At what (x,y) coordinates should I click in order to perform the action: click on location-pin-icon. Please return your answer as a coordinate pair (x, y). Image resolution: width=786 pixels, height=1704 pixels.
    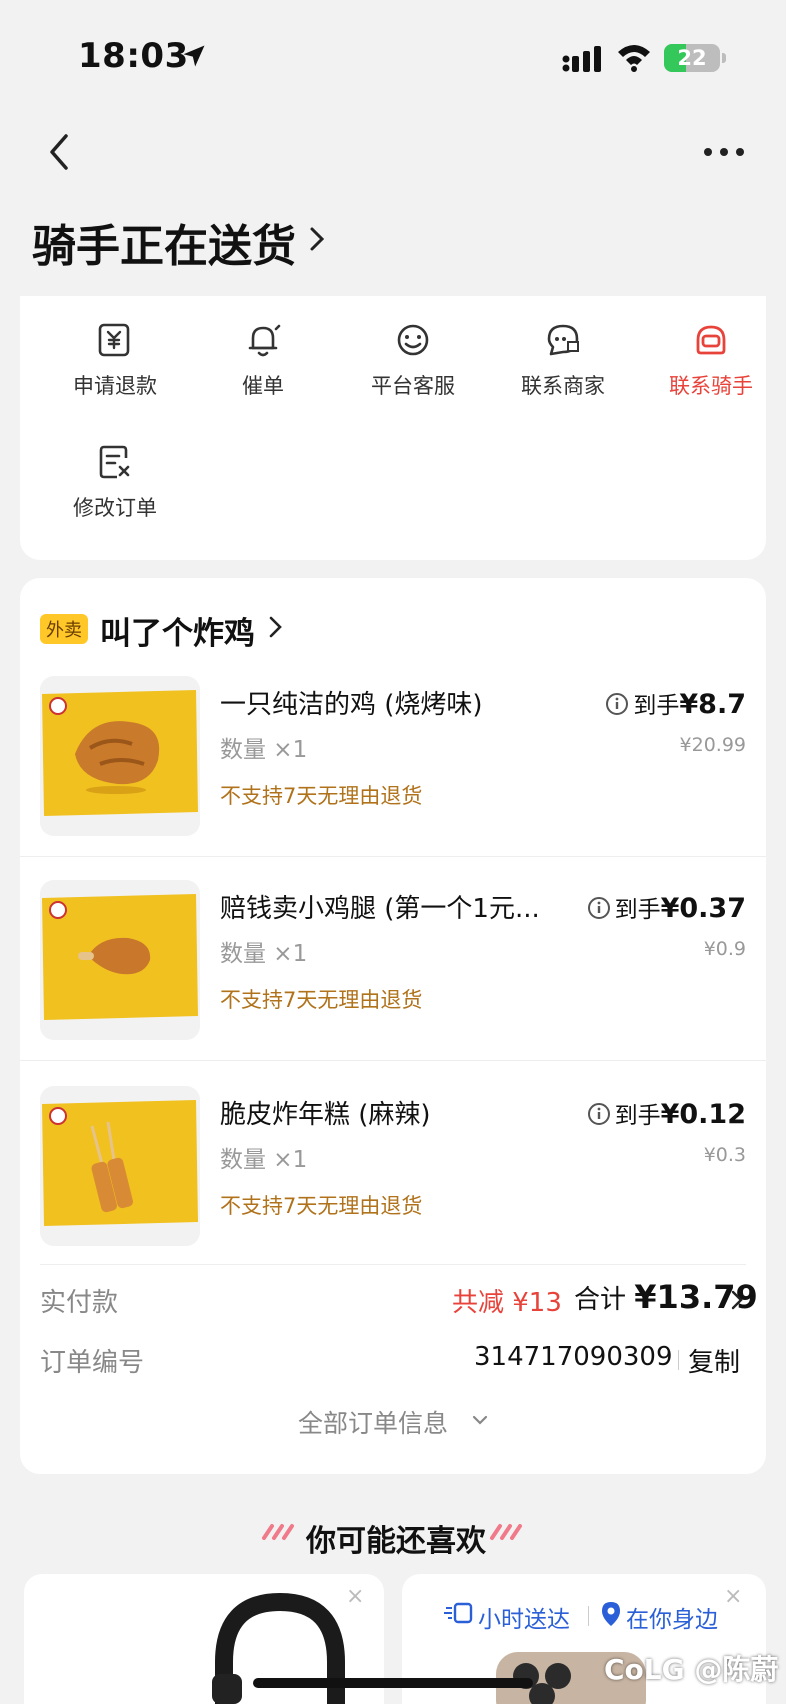
    Looking at the image, I should click on (611, 1614).